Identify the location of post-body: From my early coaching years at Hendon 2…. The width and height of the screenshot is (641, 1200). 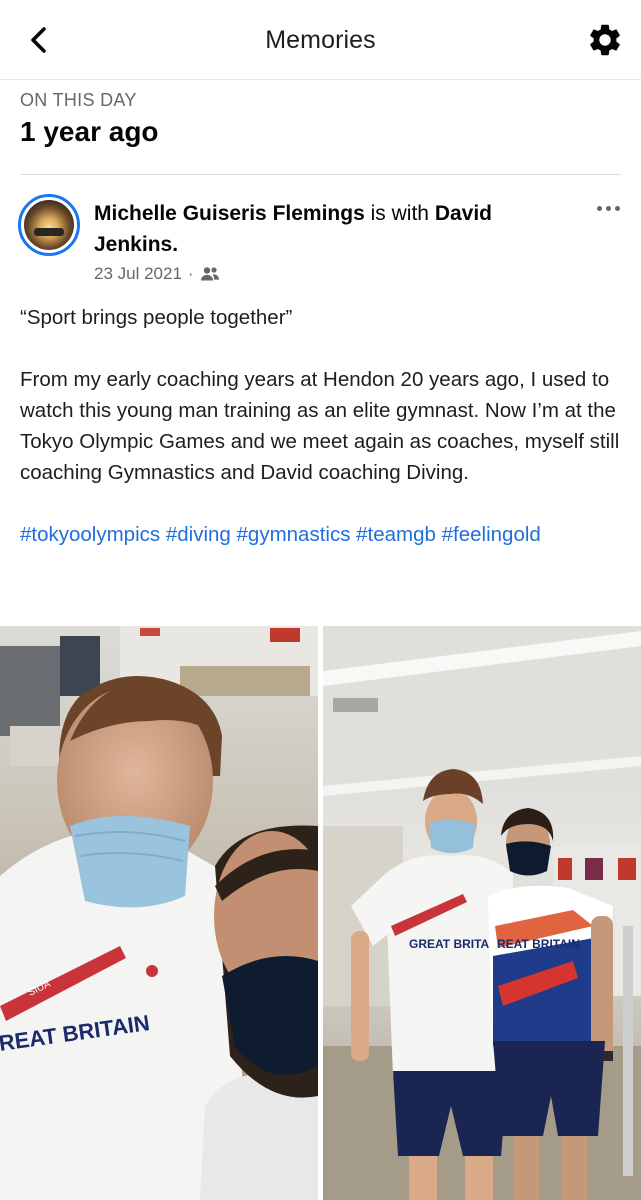
(320, 426).